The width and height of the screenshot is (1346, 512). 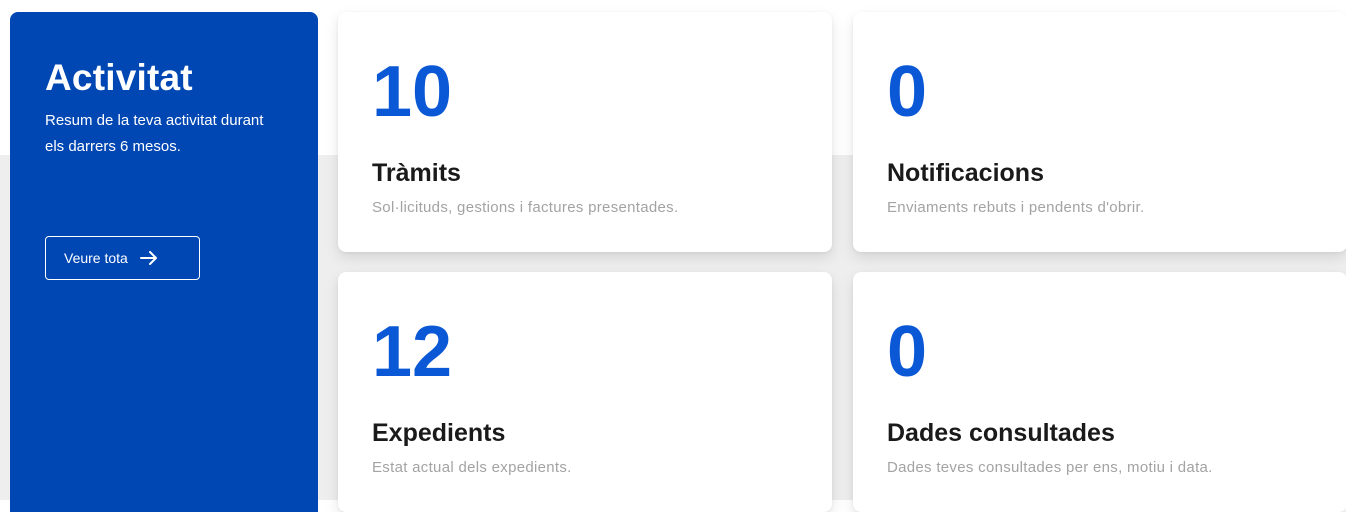 What do you see at coordinates (148, 258) in the screenshot?
I see `arrow-right-icon` at bounding box center [148, 258].